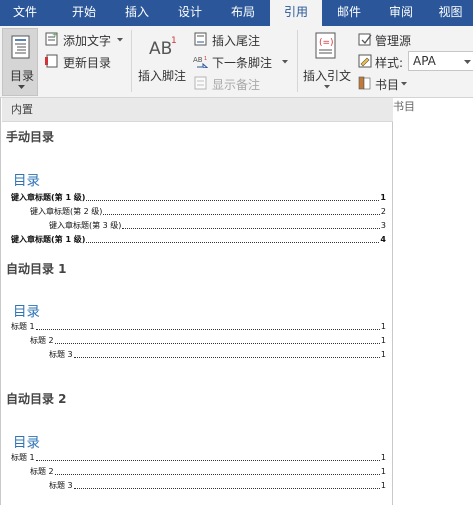 This screenshot has width=473, height=505. I want to click on gallery-item-title: 手动目录, so click(30, 137).